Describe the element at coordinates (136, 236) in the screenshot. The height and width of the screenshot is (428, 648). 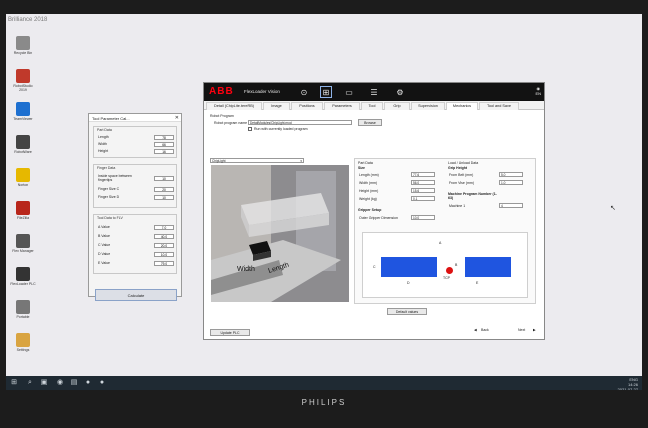
I see `form-row: B Value 40.0` at that location.